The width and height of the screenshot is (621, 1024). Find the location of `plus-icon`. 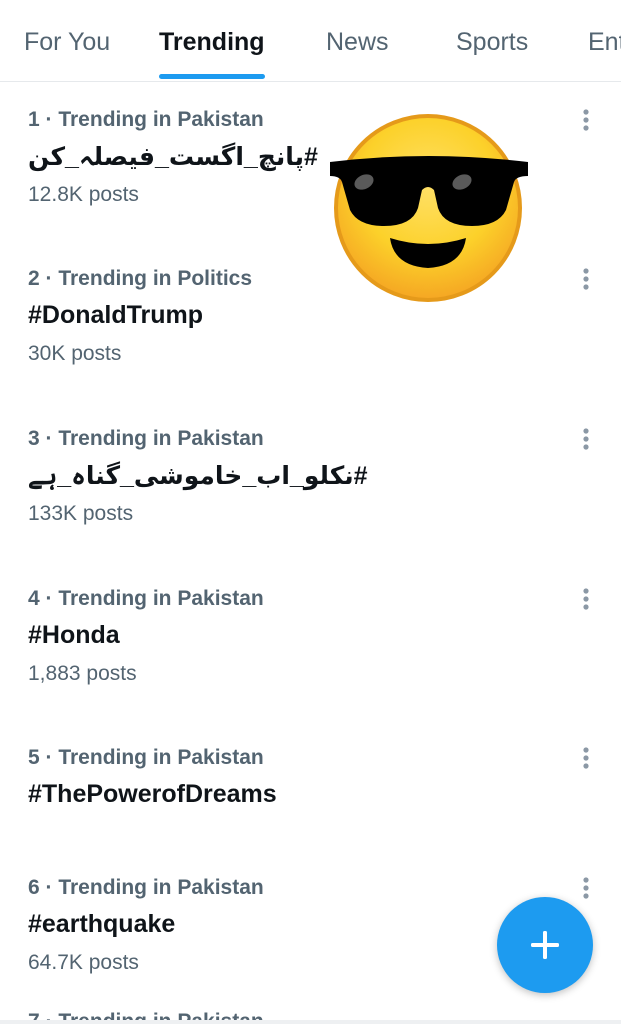

plus-icon is located at coordinates (545, 945).